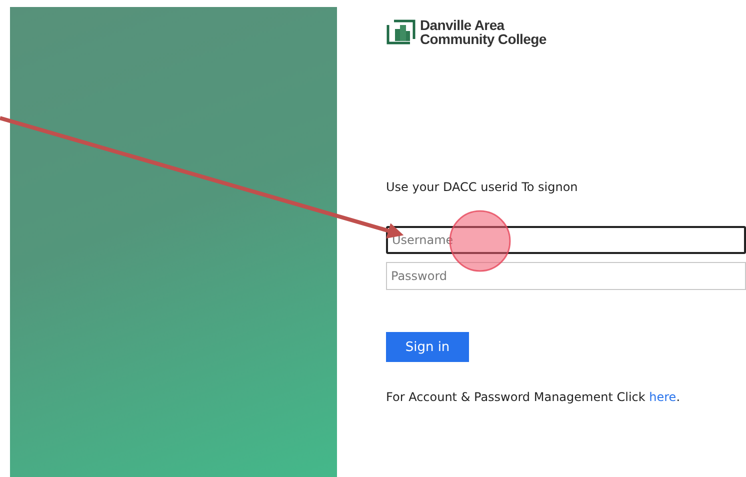 This screenshot has width=746, height=477. What do you see at coordinates (427, 347) in the screenshot?
I see `sign-in-button: Sign in` at bounding box center [427, 347].